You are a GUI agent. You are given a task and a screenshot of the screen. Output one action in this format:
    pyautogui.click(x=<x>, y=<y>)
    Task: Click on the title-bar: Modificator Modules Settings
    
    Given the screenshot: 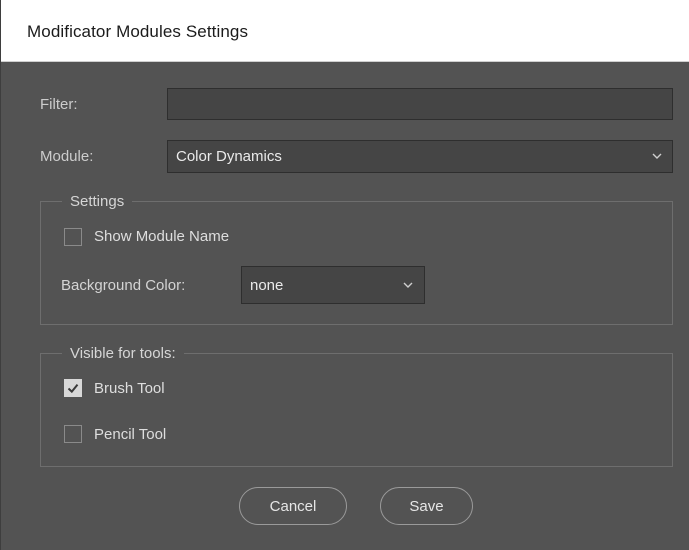 What is the action you would take?
    pyautogui.click(x=345, y=31)
    